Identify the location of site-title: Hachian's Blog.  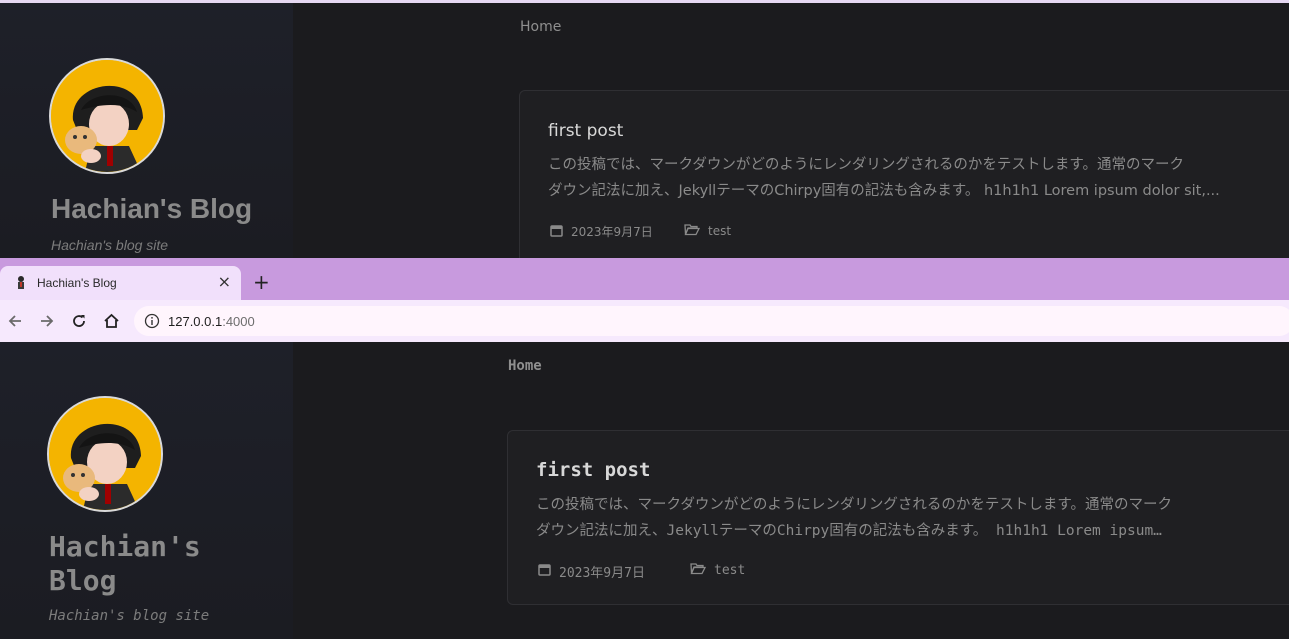
(151, 209).